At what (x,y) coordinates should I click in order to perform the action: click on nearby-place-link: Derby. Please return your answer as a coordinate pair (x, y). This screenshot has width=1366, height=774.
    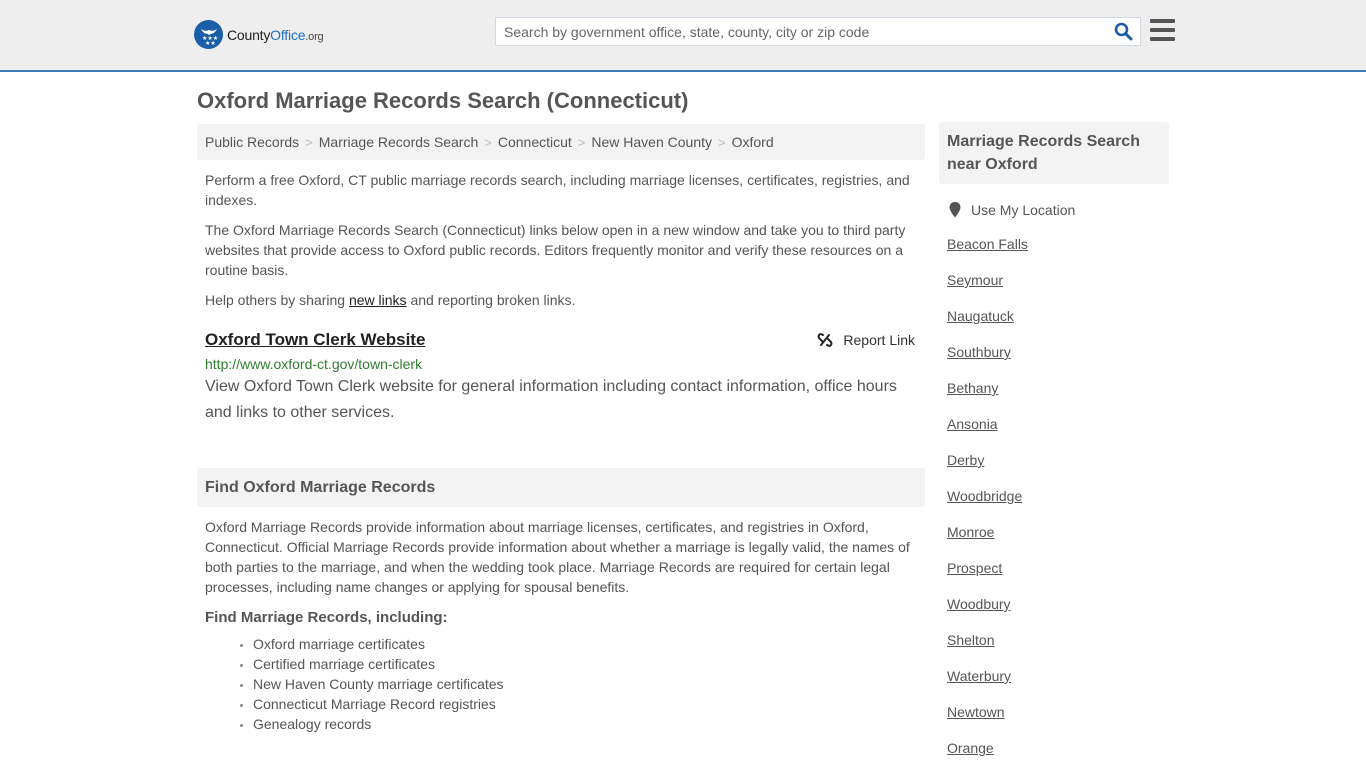
    Looking at the image, I should click on (965, 460).